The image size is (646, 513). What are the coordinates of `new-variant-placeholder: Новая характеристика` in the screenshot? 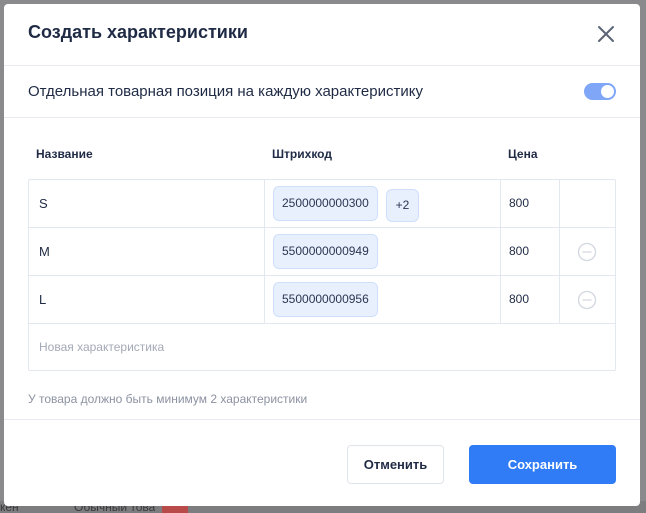 It's located at (102, 347).